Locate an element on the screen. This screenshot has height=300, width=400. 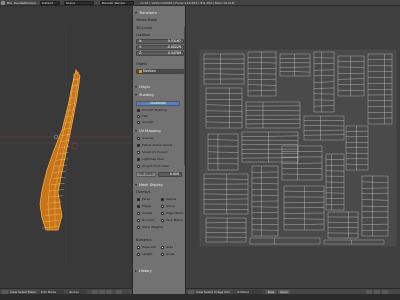
transform-section-header: Transform is located at coordinates (159, 13).